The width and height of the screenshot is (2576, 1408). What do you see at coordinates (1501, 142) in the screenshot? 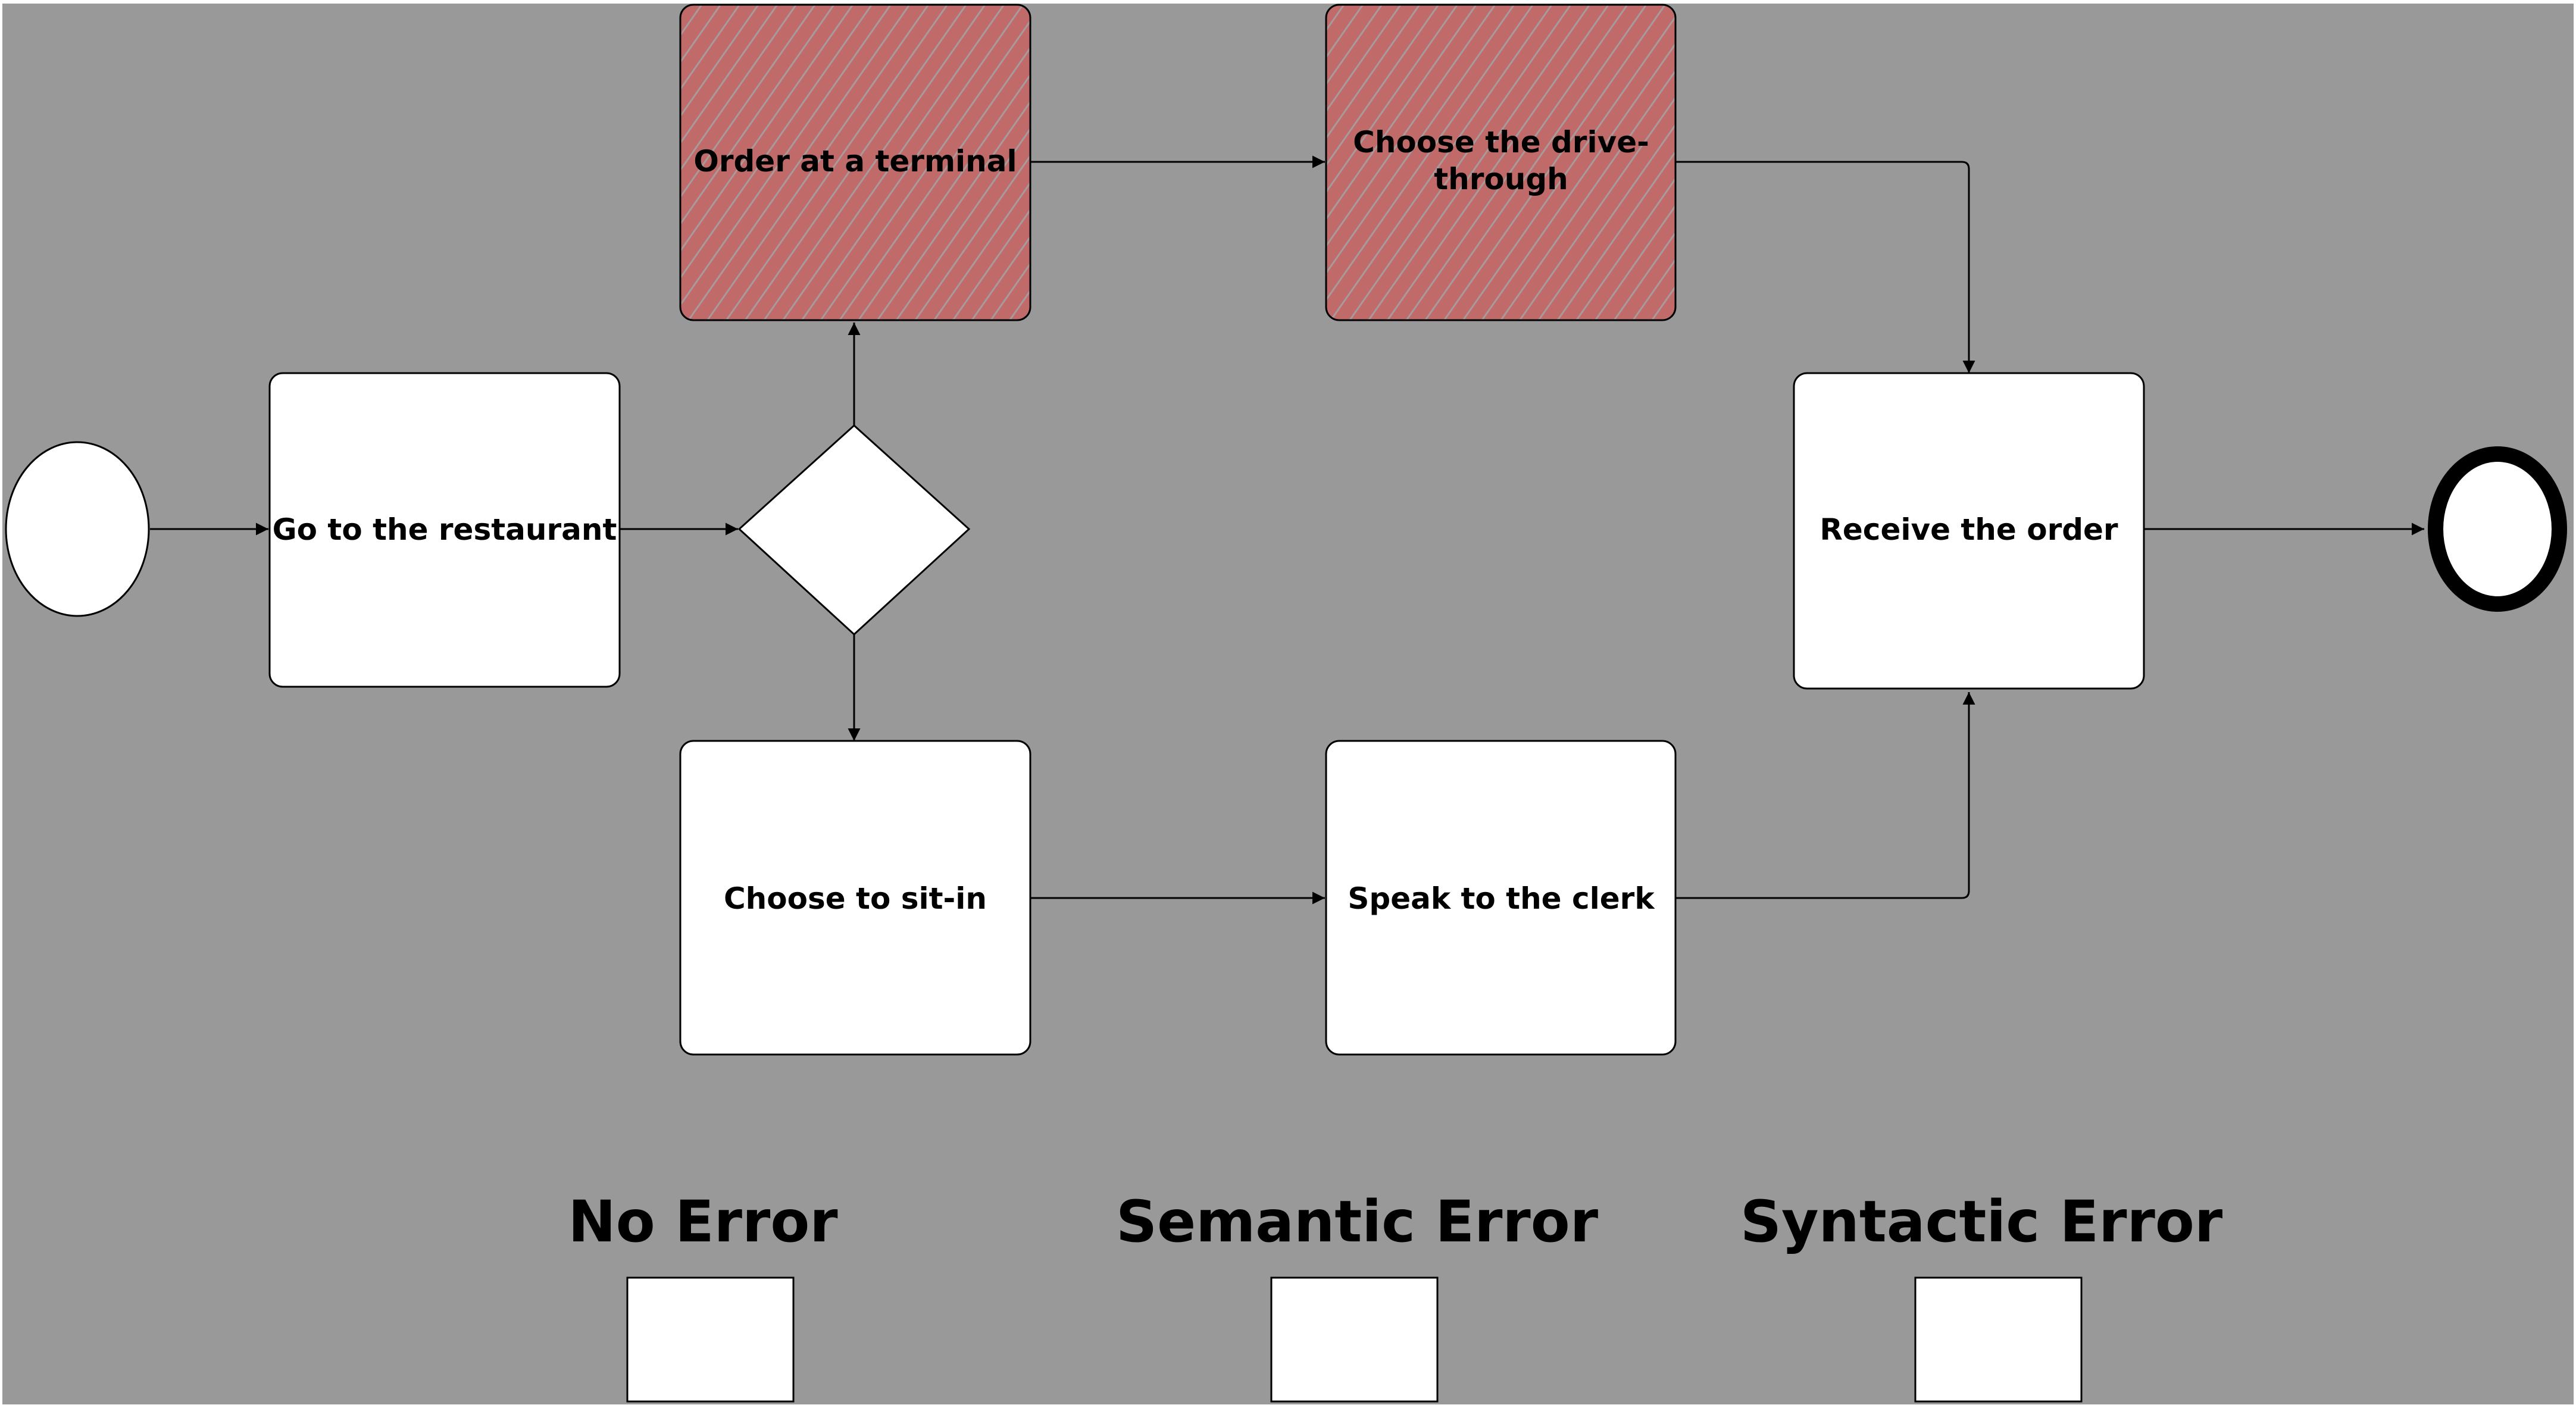
I see `task-label-line-1: Choose the drive-` at bounding box center [1501, 142].